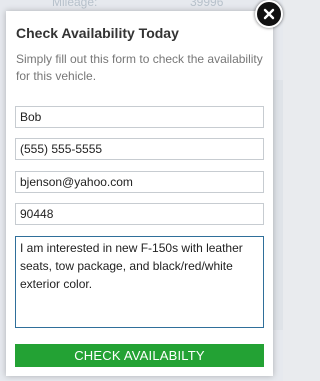 The height and width of the screenshot is (381, 320). Describe the element at coordinates (207, 4) in the screenshot. I see `background-mileage-value: 39996` at that location.